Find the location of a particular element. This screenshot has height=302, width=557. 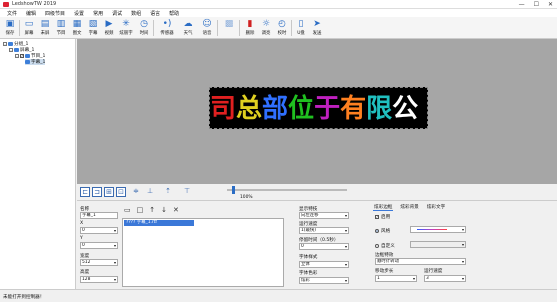

tab-fancy-border: 炫彩边框 is located at coordinates (383, 207).